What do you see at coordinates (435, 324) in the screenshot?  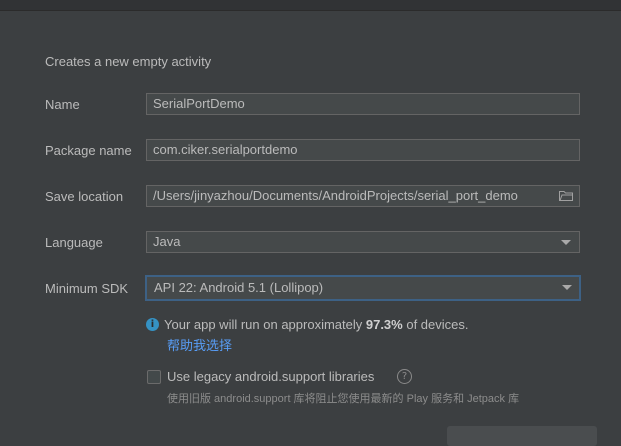 I see `coverage-suffix: of devices.` at bounding box center [435, 324].